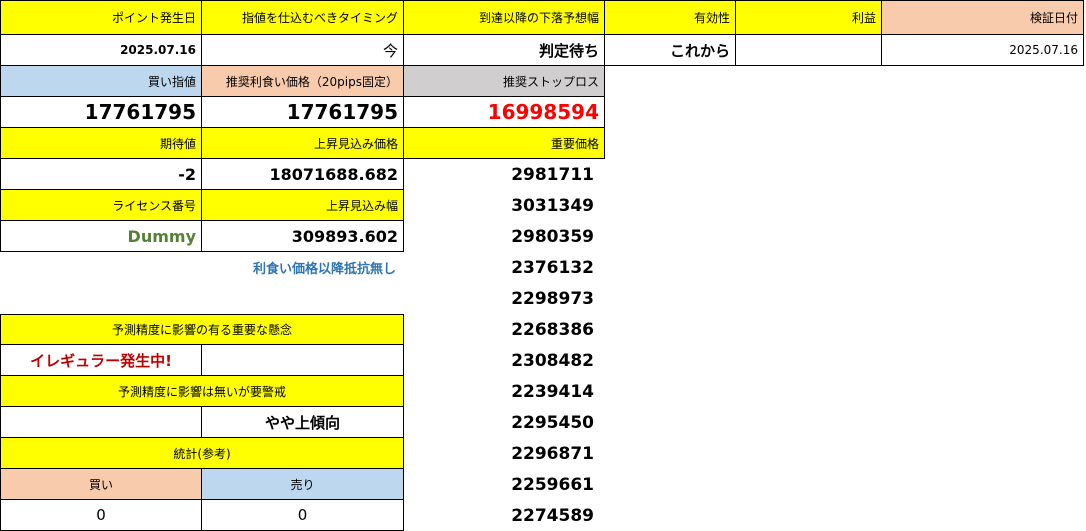 This screenshot has width=1086, height=531. I want to click on buy-price-value: 17761795, so click(101, 112).